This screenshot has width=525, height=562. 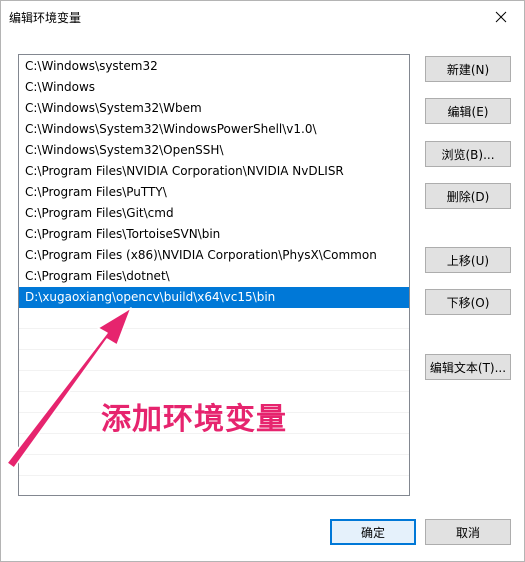 I want to click on close-button, so click(x=501, y=17).